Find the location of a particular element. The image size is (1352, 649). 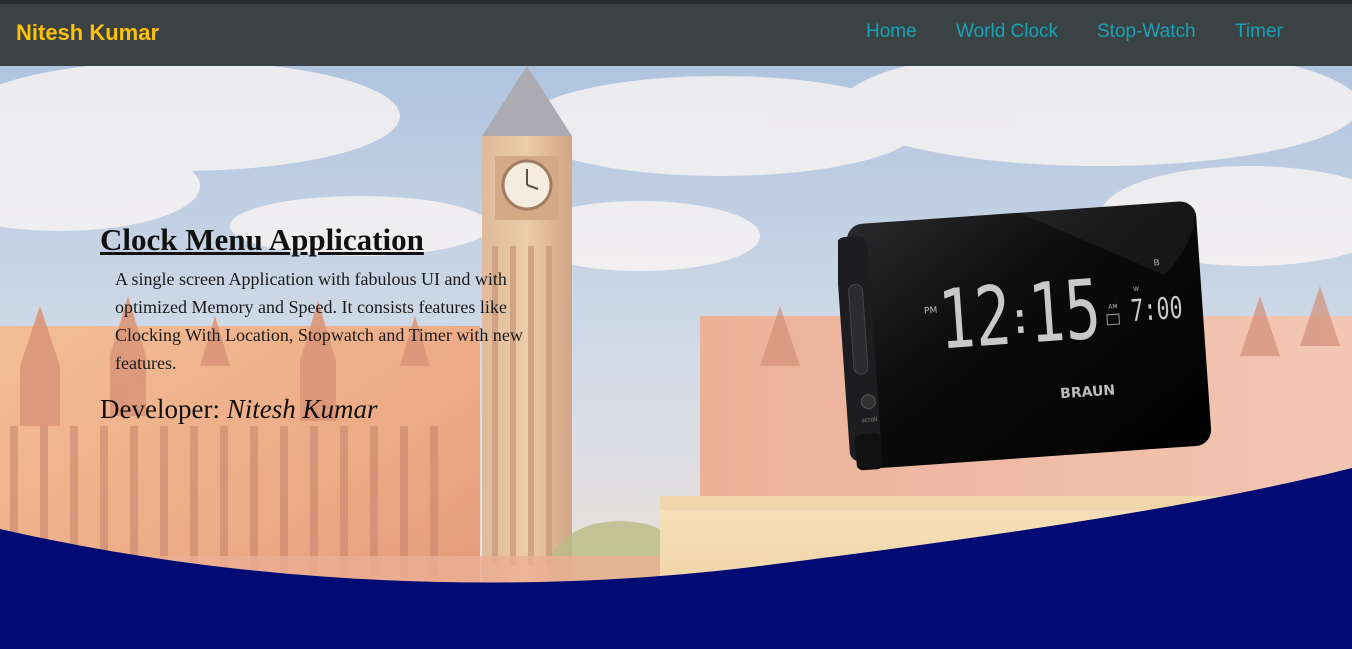

developer-credit: Developer: Nitesh Kumar is located at coordinates (238, 409).